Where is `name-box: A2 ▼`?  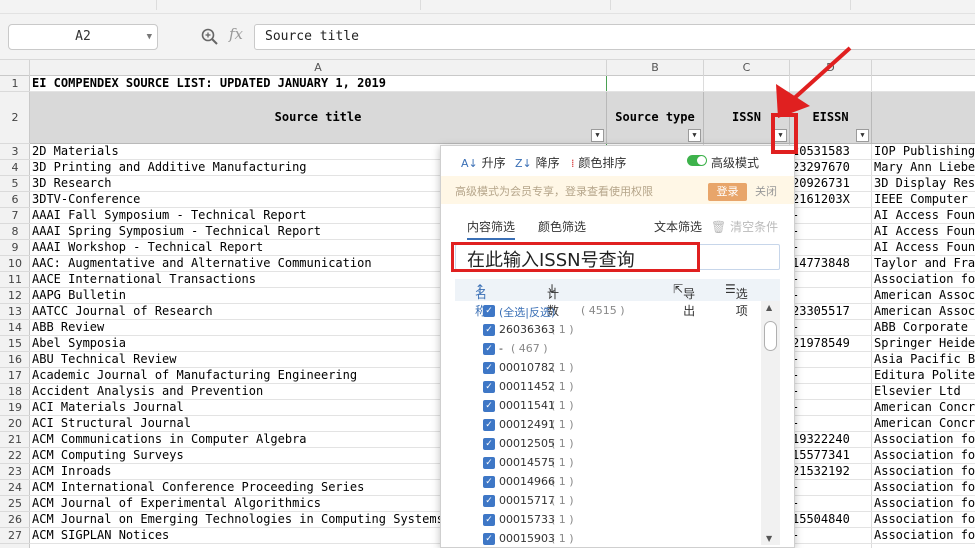 name-box: A2 ▼ is located at coordinates (83, 37).